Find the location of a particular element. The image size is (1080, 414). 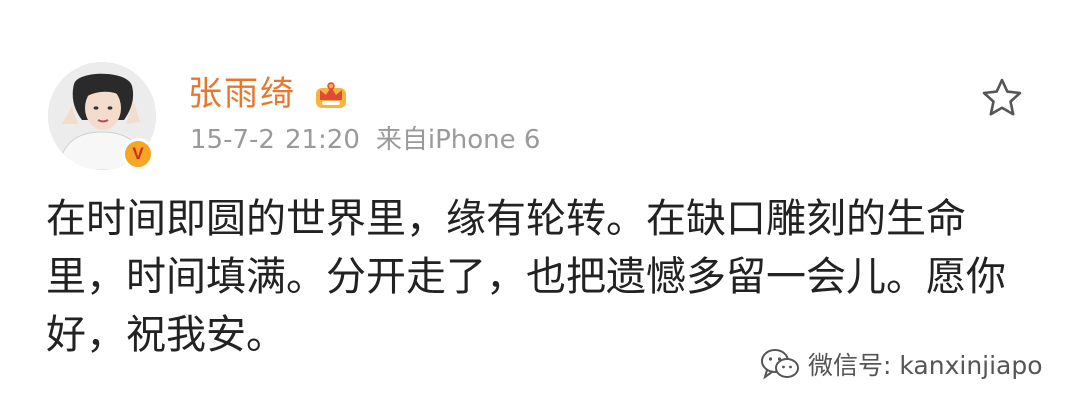

post-source: 来自iPhone 6 is located at coordinates (458, 140).